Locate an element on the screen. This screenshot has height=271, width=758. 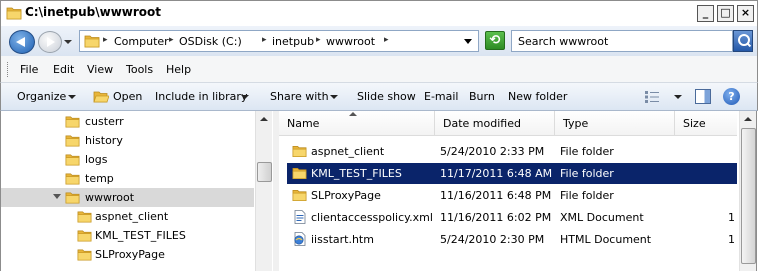
views-icon is located at coordinates (652, 97).